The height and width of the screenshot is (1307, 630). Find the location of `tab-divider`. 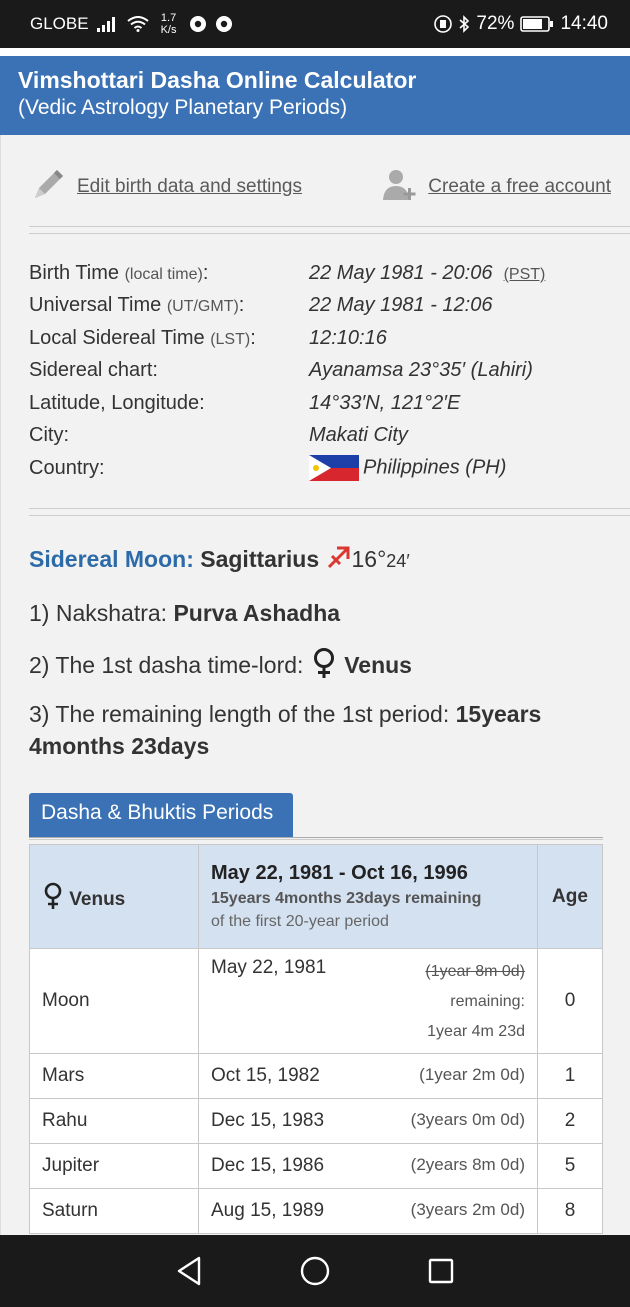

tab-divider is located at coordinates (316, 838).